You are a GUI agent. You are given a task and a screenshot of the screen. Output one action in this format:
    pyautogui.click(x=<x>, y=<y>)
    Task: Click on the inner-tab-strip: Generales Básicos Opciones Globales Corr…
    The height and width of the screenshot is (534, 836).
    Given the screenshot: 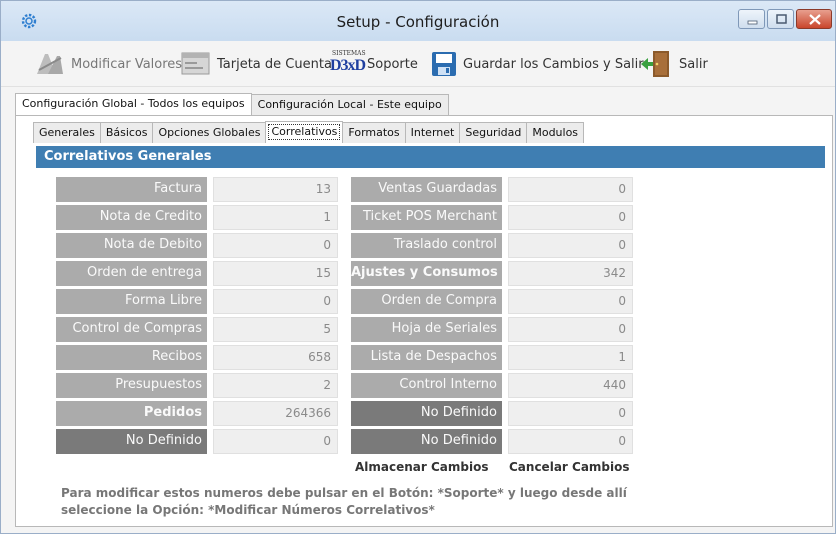 What is the action you would take?
    pyautogui.click(x=309, y=132)
    